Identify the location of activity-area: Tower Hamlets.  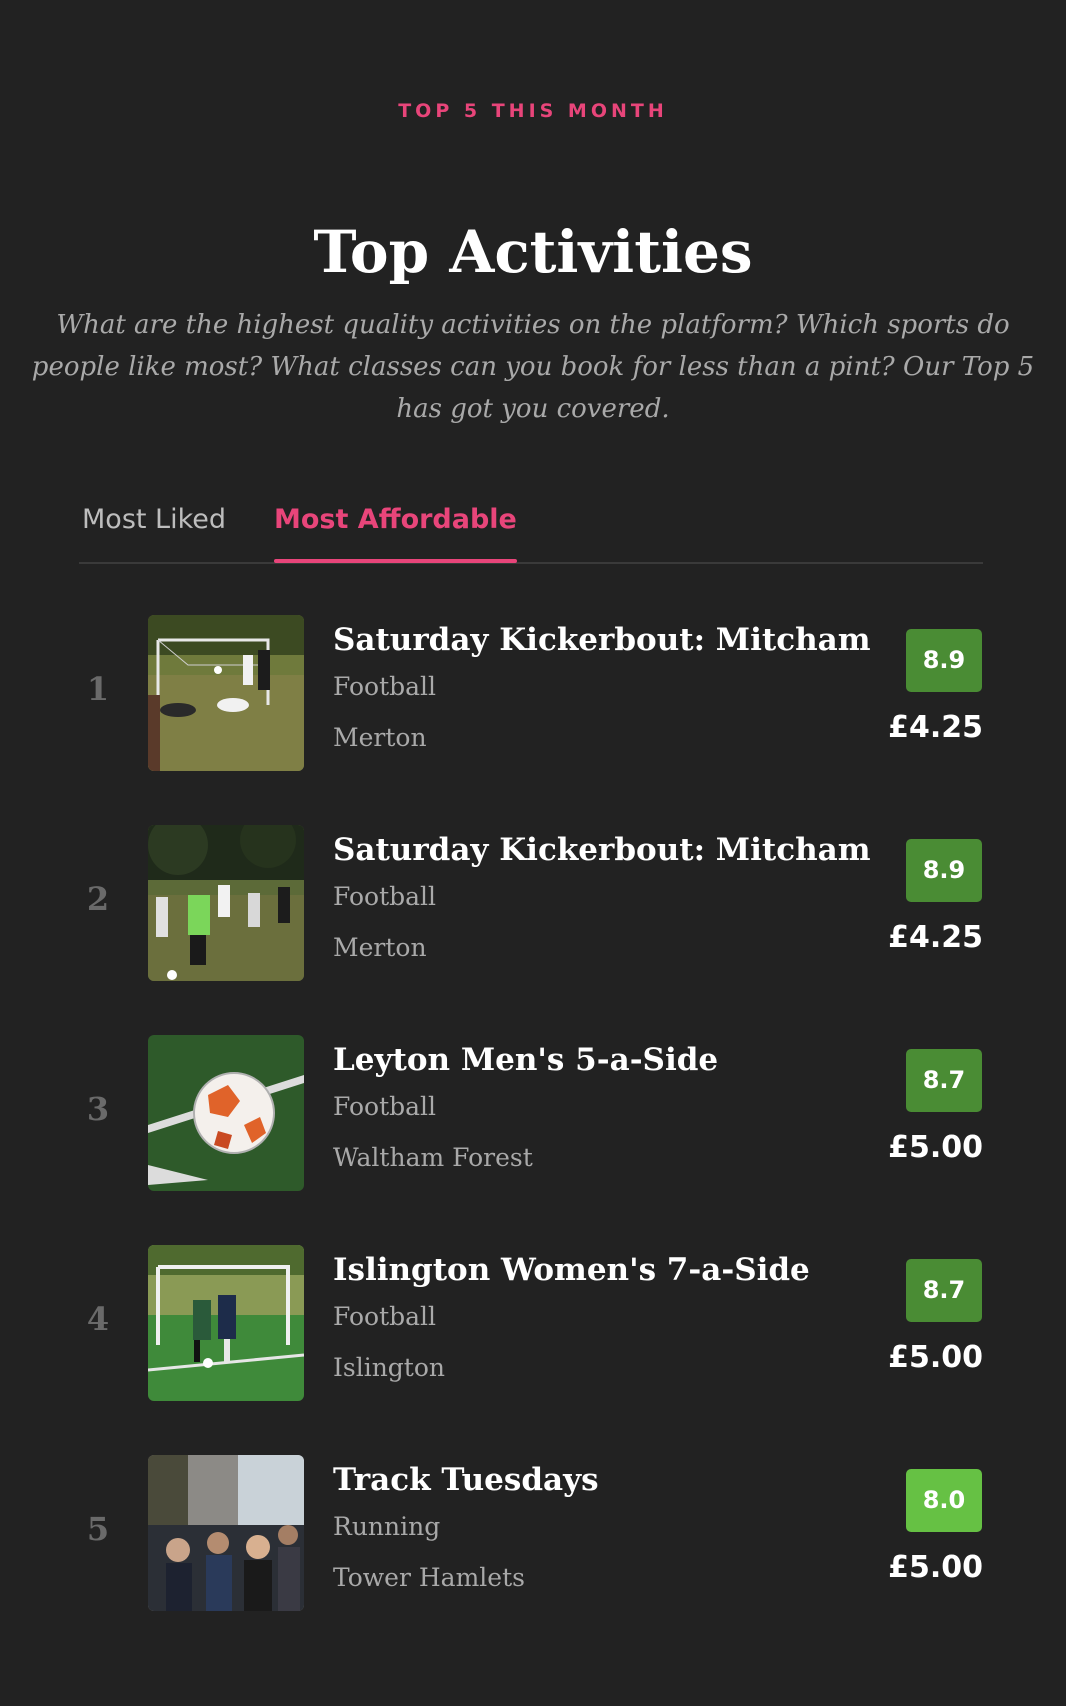
(429, 1577).